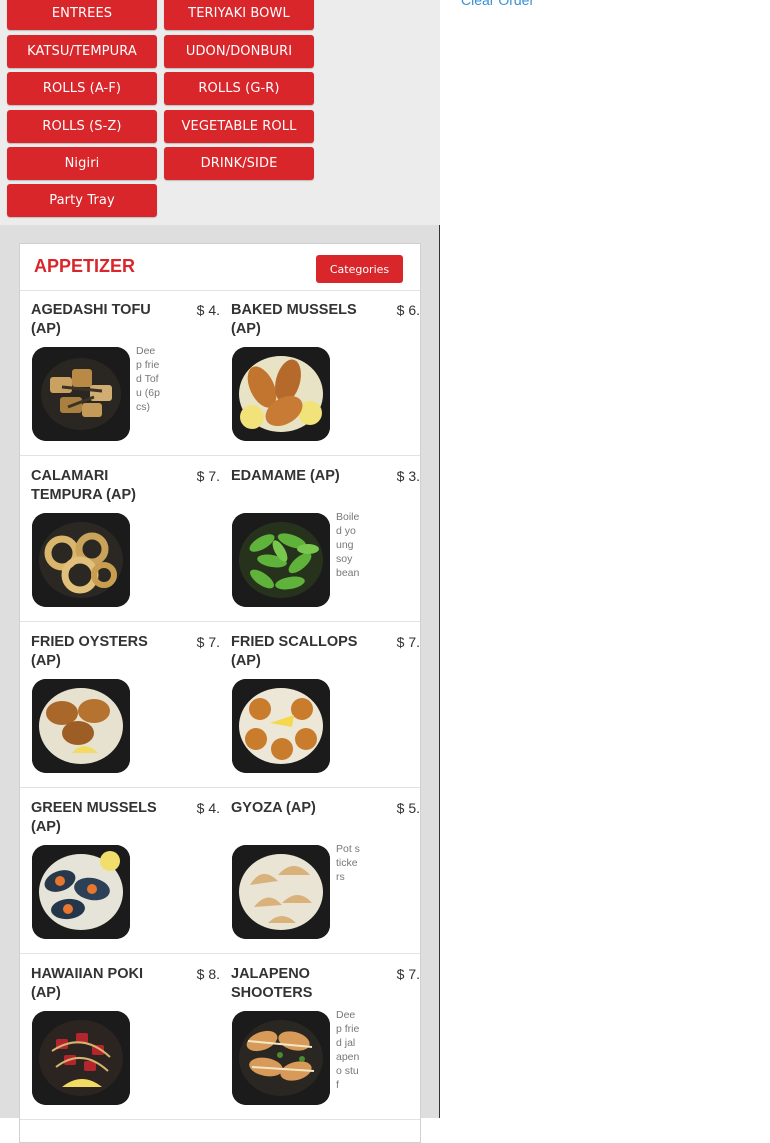  What do you see at coordinates (273, 808) in the screenshot?
I see `item-name: GYOZA (AP)` at bounding box center [273, 808].